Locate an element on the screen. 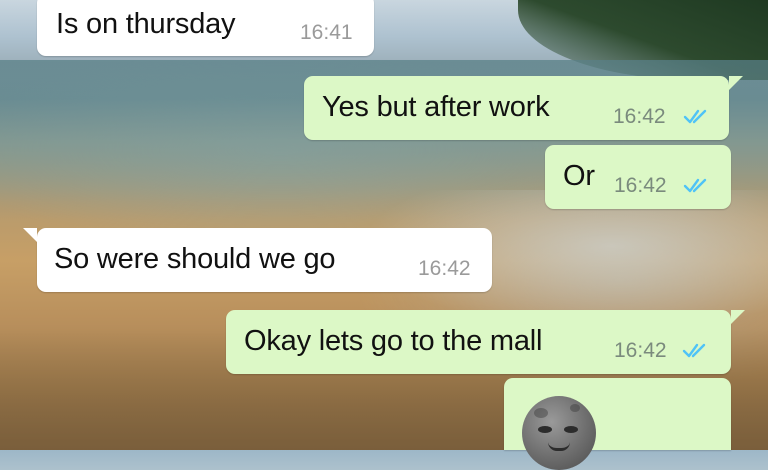 The height and width of the screenshot is (470, 768). message-text: Is on thursday is located at coordinates (146, 24).